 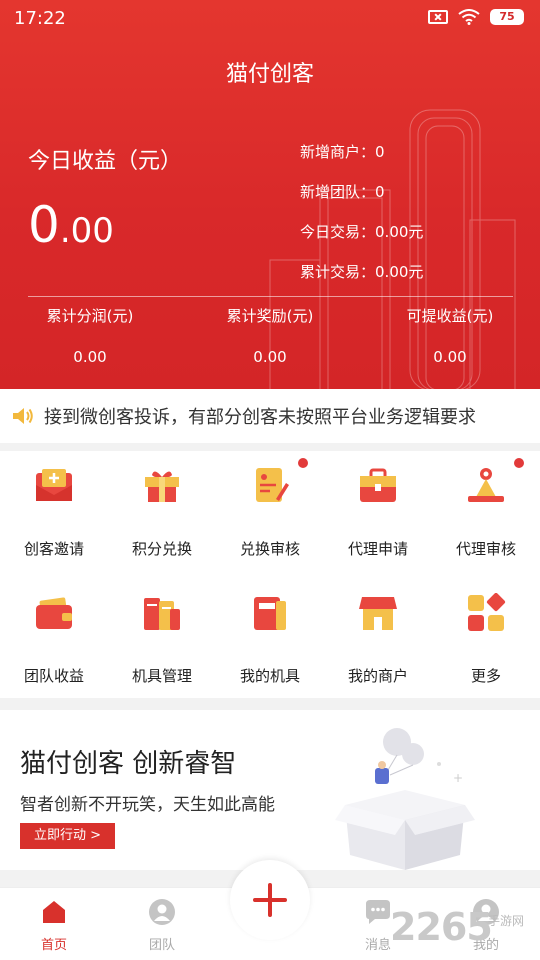 I want to click on menu-item-team-earnings: 团队收益, so click(x=54, y=641).